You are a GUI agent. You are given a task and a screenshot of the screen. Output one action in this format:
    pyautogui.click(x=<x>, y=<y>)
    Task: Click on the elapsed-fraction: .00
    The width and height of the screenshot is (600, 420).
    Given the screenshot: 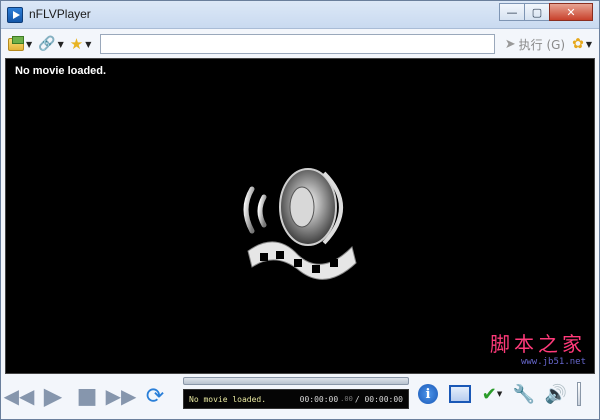 What is the action you would take?
    pyautogui.click(x=346, y=399)
    